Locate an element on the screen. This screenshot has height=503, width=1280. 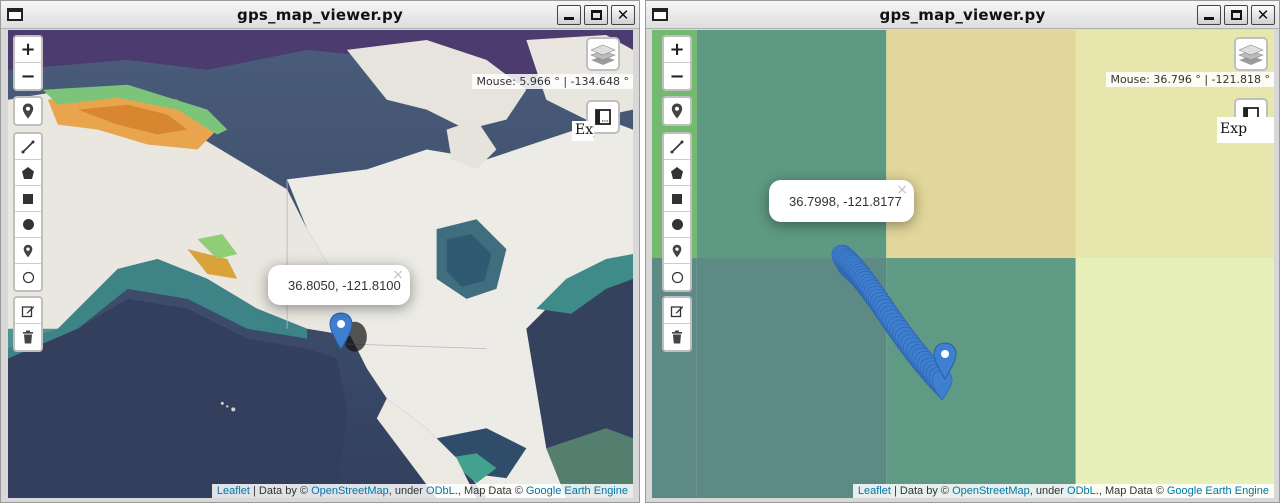
gps-track is located at coordinates (892, 322).